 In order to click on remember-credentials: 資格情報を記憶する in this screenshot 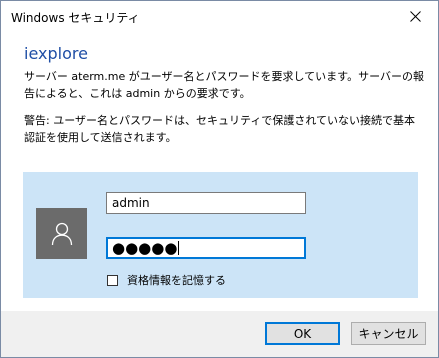, I will do `click(166, 280)`.